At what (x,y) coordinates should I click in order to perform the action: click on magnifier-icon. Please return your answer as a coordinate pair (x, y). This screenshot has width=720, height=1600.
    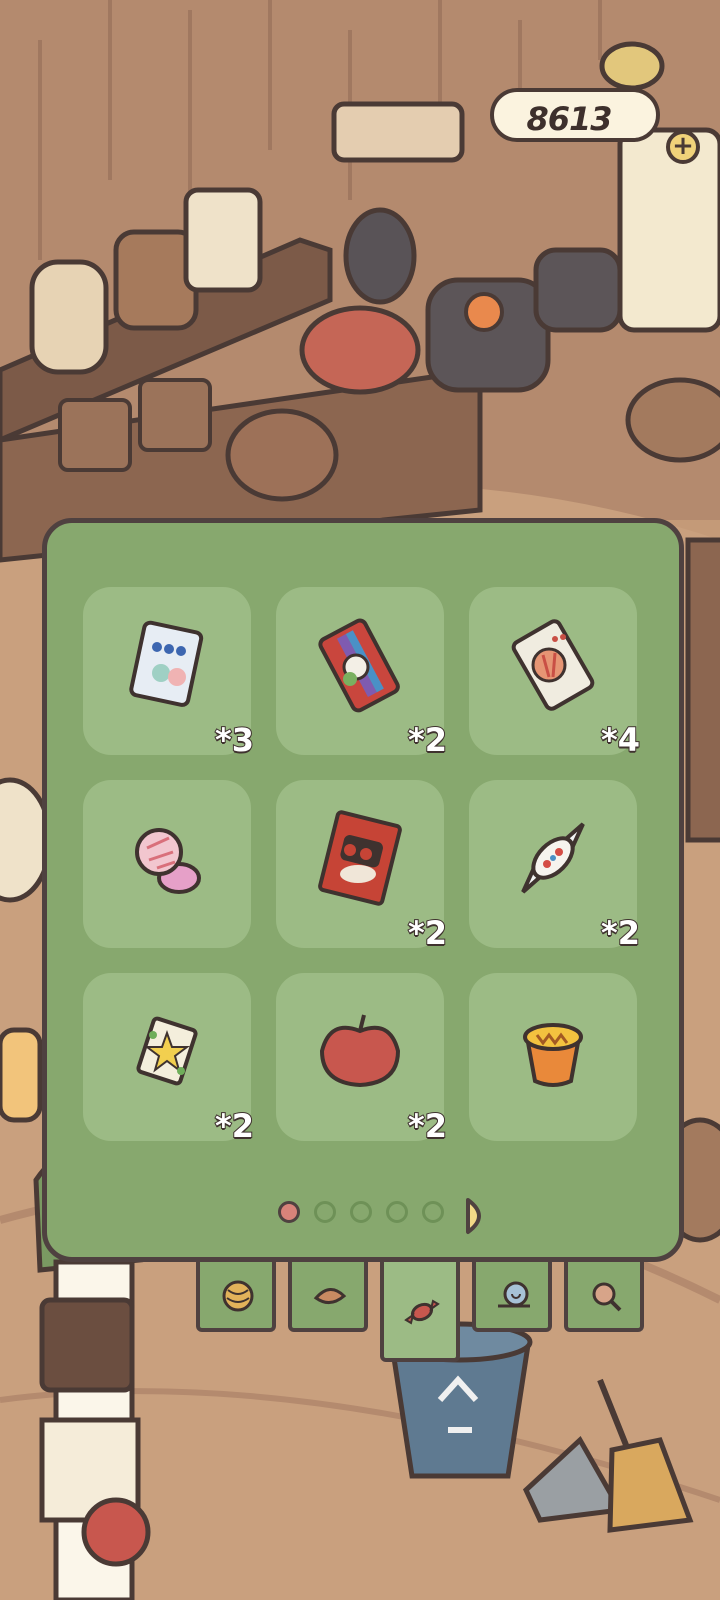
    Looking at the image, I should click on (607, 1297).